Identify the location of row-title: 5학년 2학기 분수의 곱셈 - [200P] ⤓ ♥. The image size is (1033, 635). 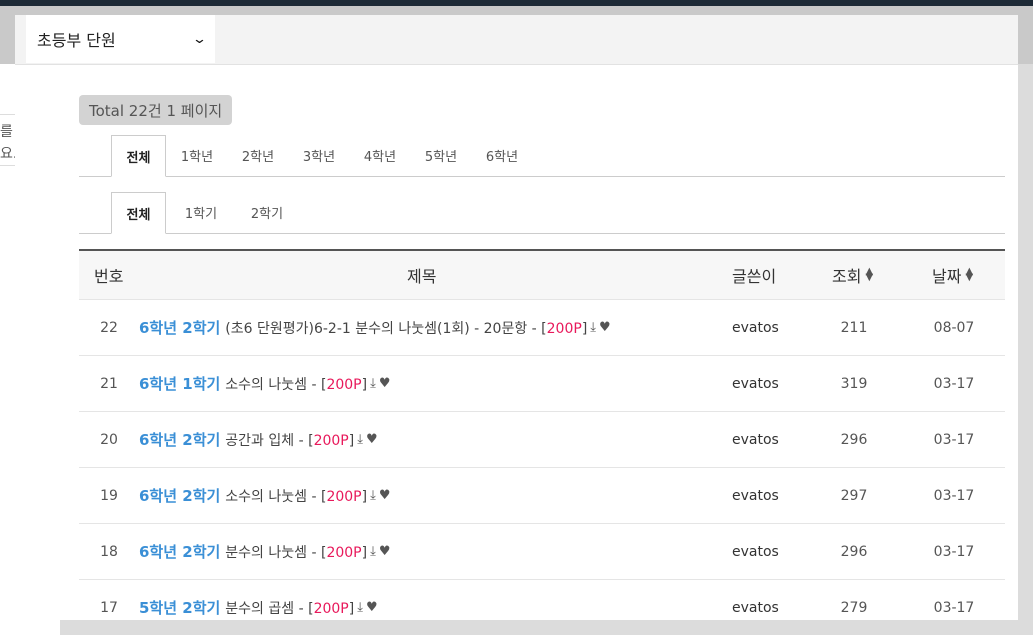
(258, 600).